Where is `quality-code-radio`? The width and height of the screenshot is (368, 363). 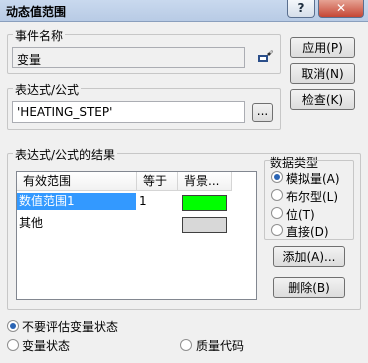
quality-code-radio is located at coordinates (186, 345).